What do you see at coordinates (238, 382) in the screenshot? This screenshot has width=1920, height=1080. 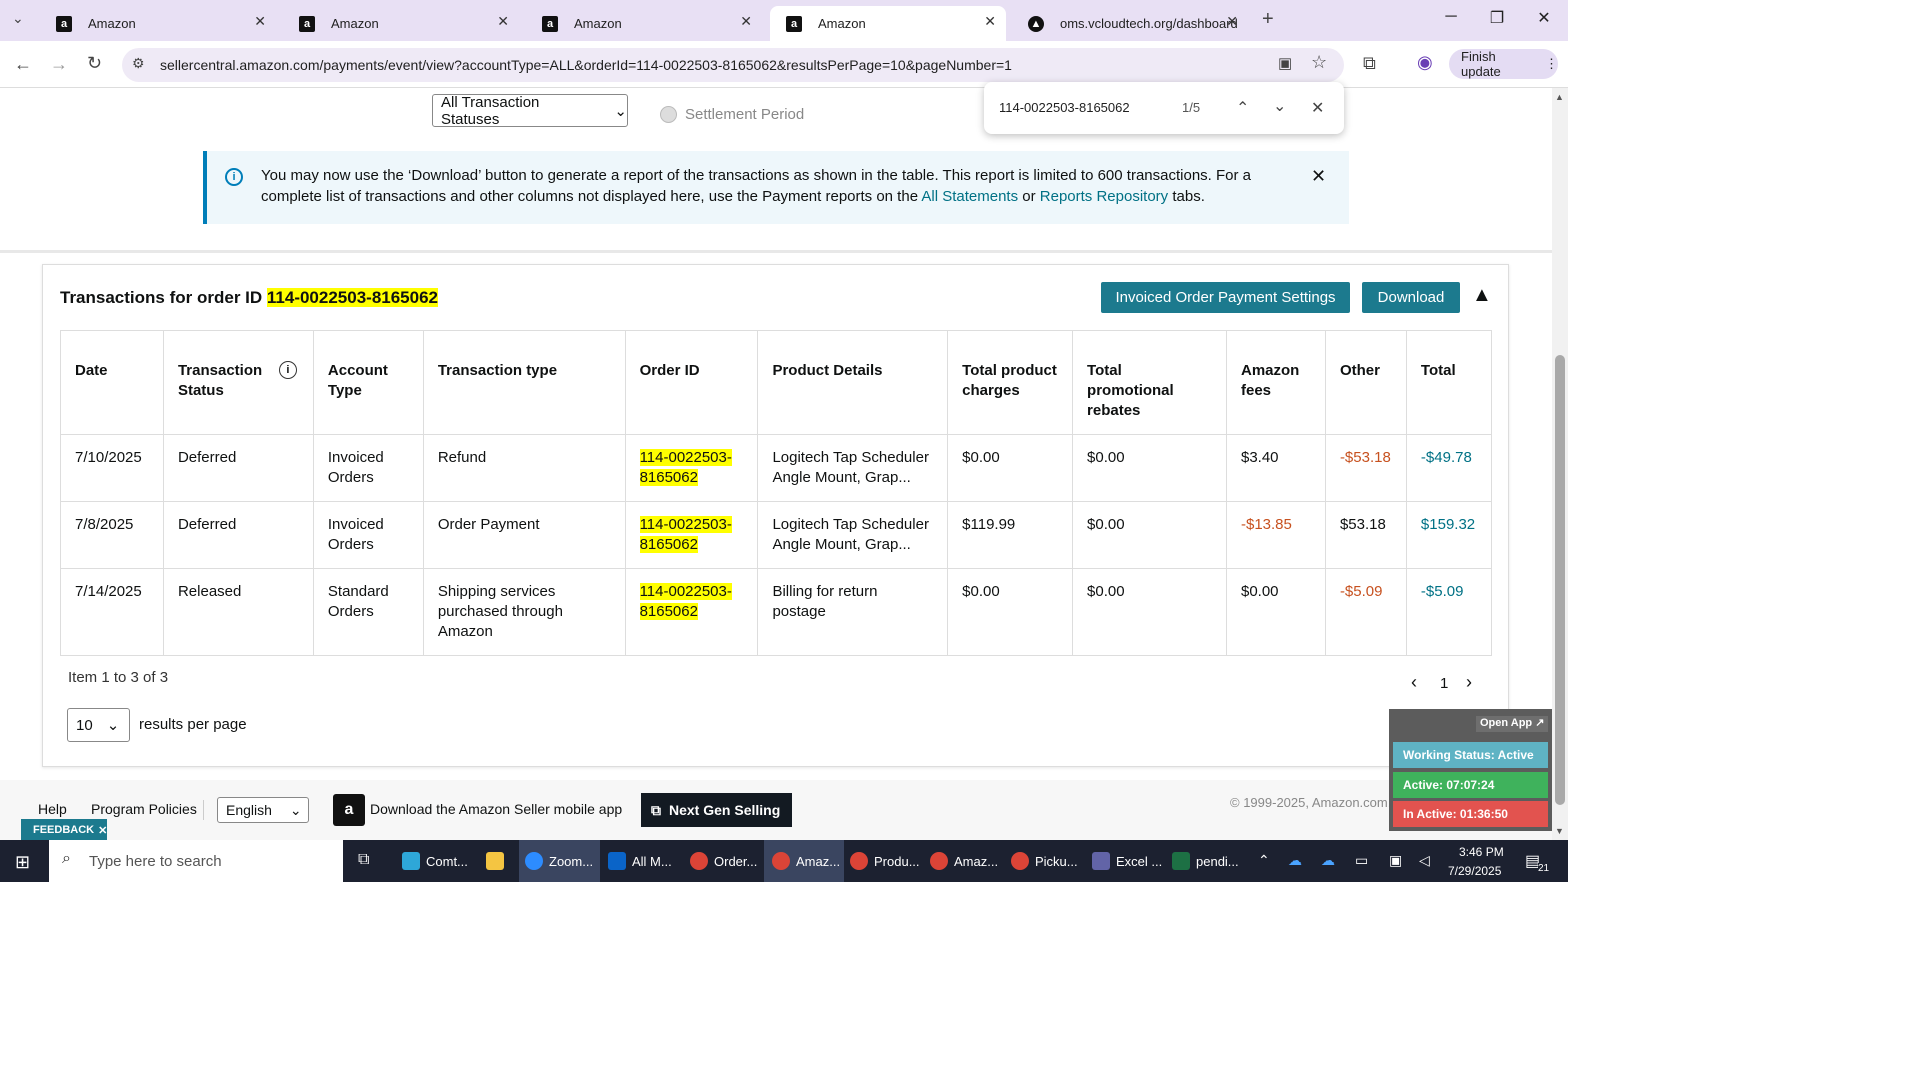 I see `col-header-transaction-status: Transaction Status i` at bounding box center [238, 382].